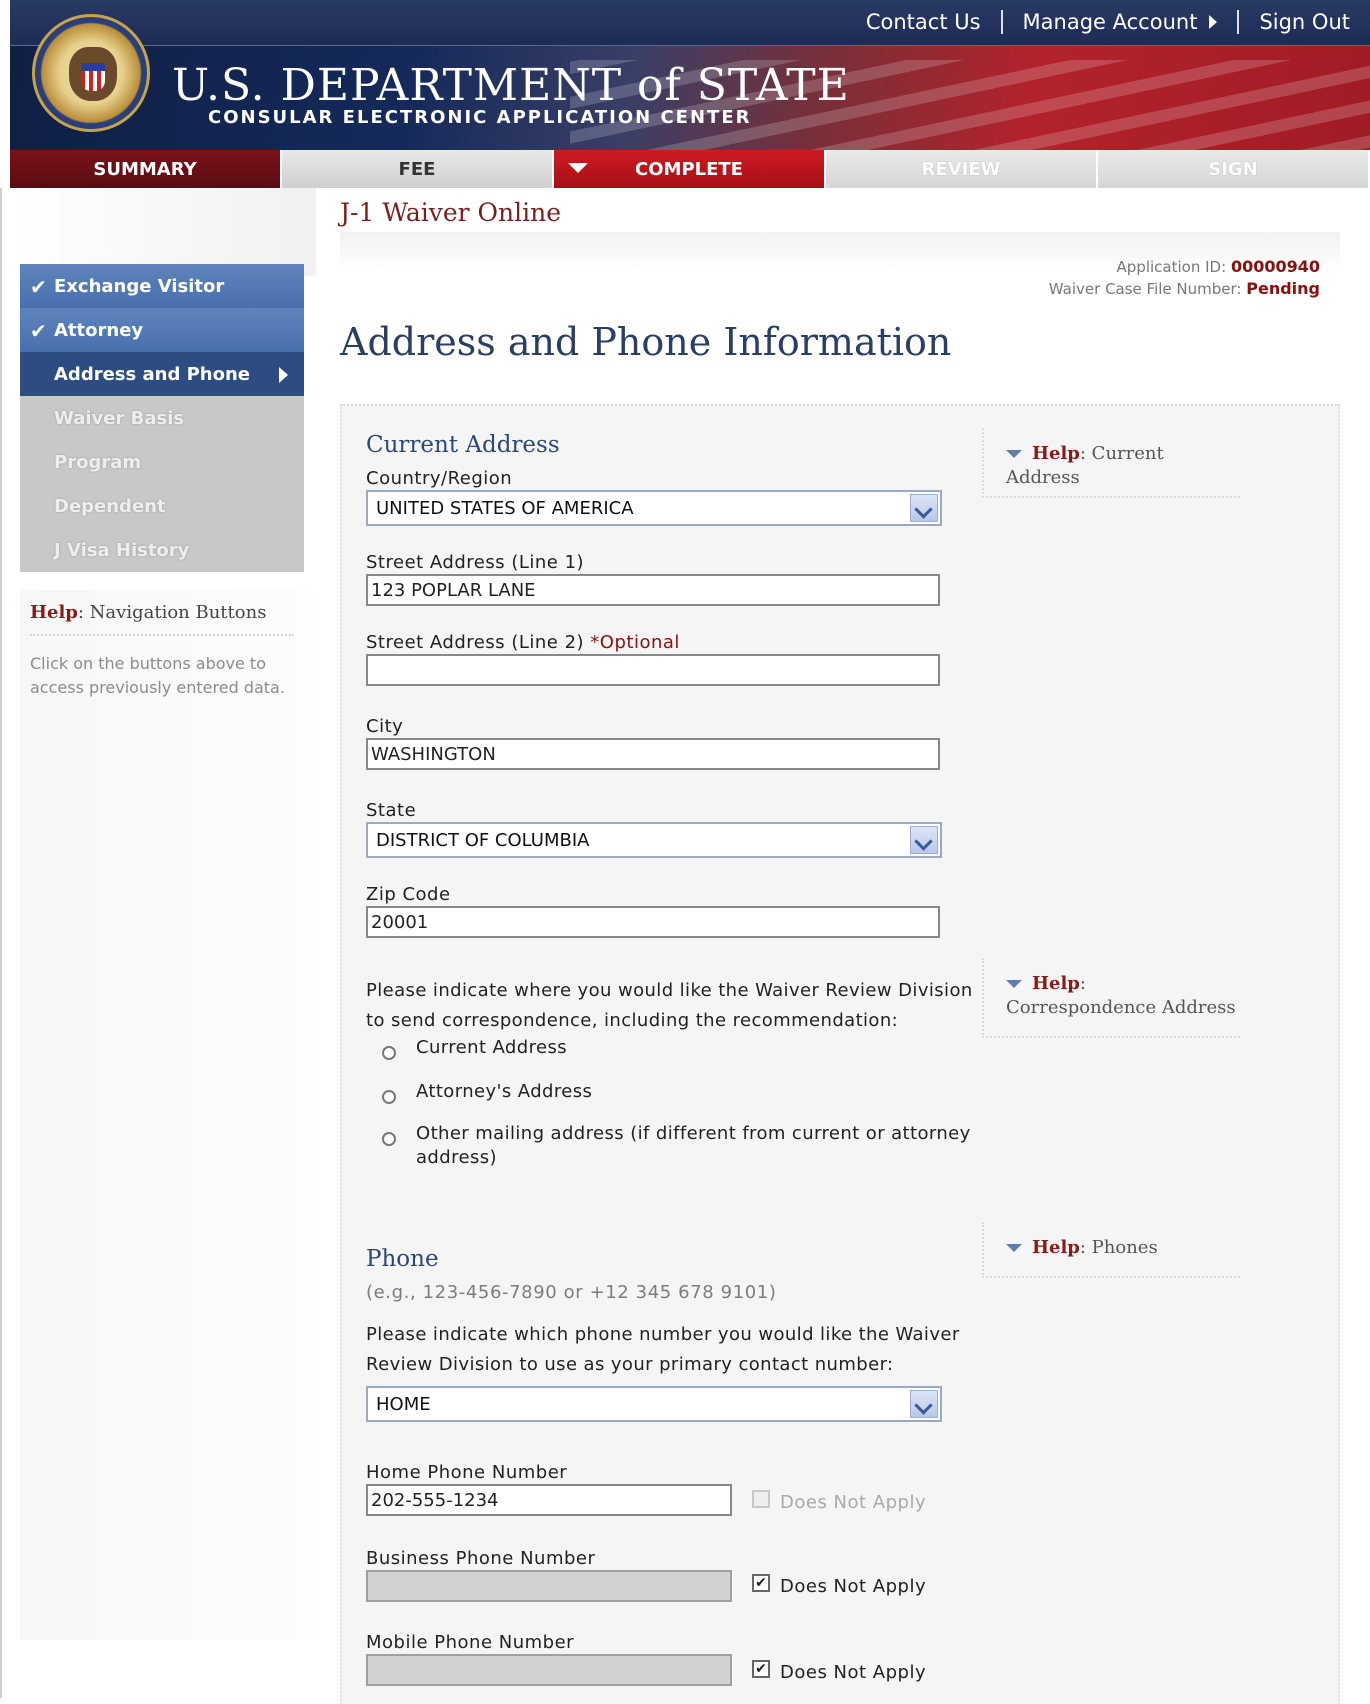 The width and height of the screenshot is (1370, 1704). What do you see at coordinates (492, 1047) in the screenshot?
I see `radio-current-address-label: Current Address` at bounding box center [492, 1047].